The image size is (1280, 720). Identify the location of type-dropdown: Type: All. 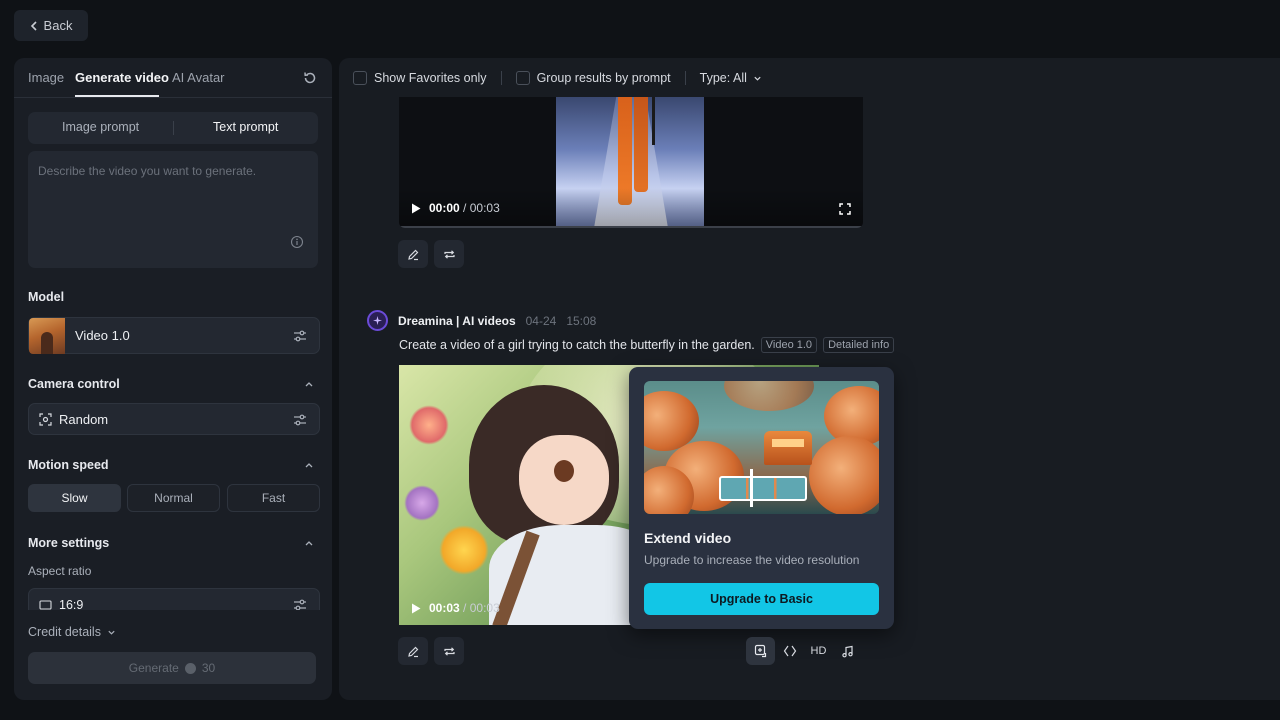
(731, 78).